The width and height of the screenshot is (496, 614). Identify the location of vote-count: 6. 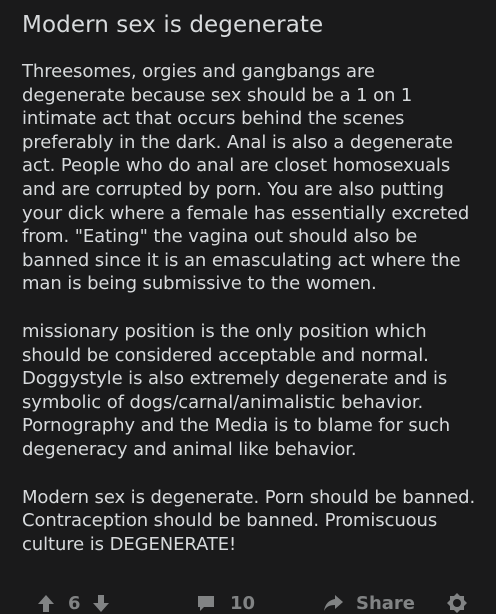
(74, 603).